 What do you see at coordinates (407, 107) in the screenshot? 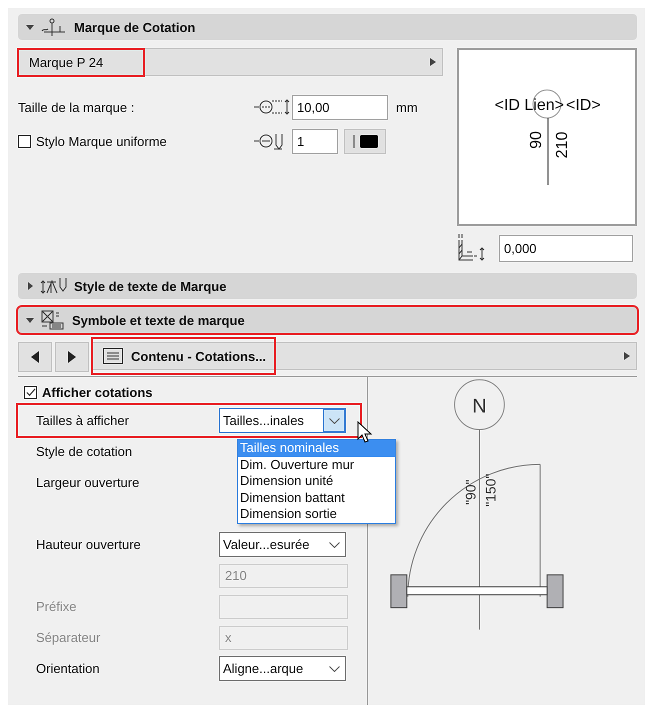
I see `unit-label: mm` at bounding box center [407, 107].